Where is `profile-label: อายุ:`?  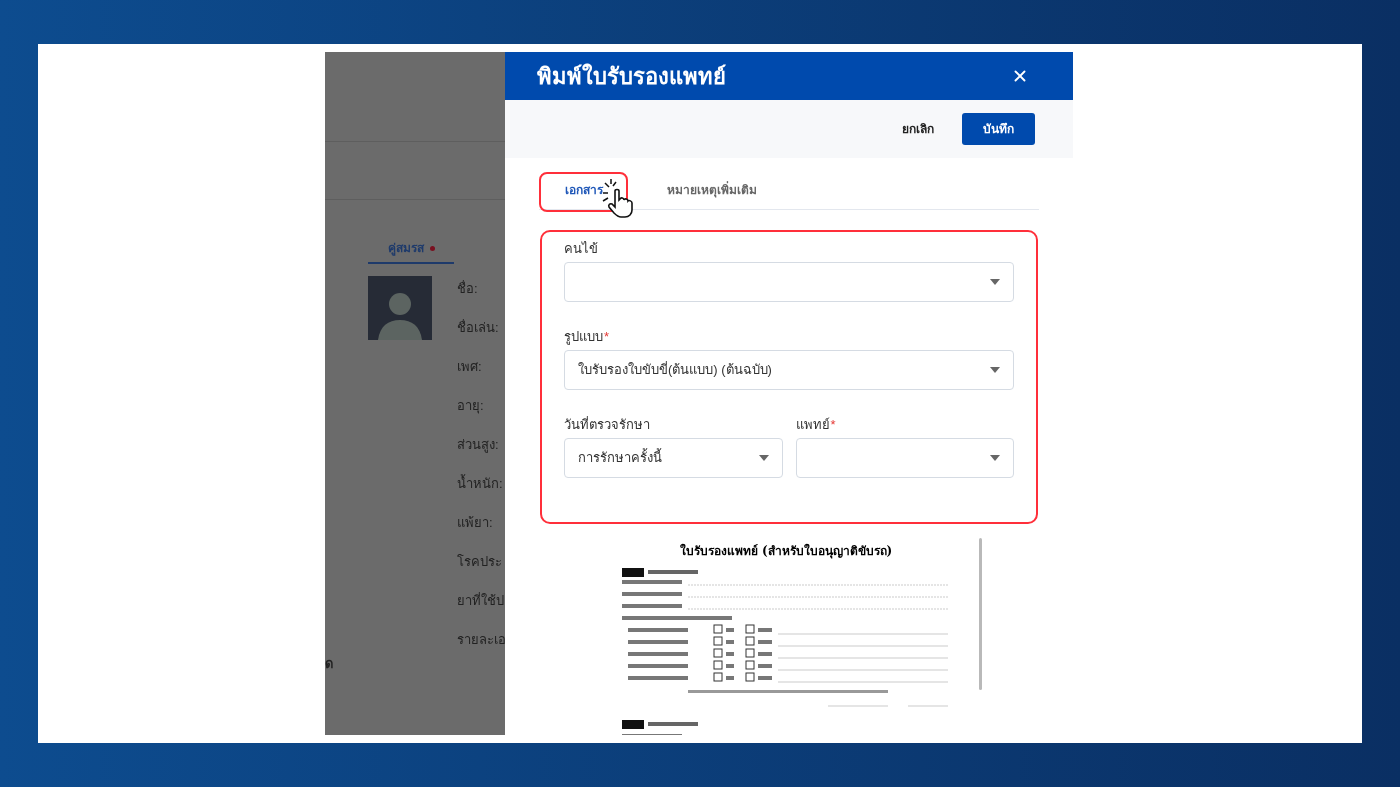 profile-label: อายุ: is located at coordinates (471, 405).